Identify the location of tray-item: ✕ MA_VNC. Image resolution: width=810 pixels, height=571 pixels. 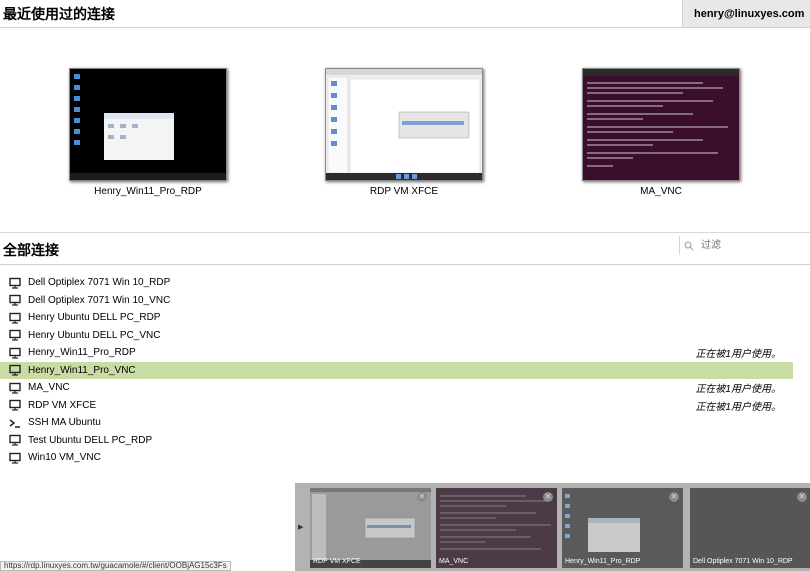
(496, 528).